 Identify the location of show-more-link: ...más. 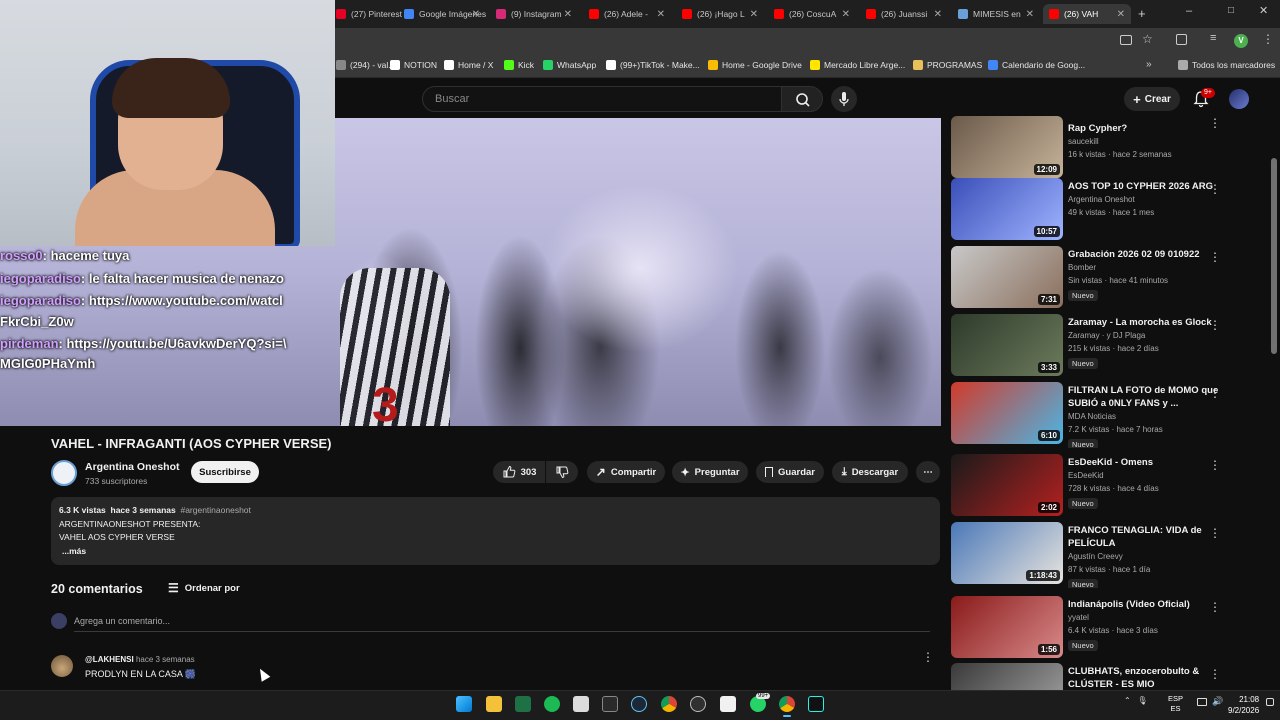
(495, 552).